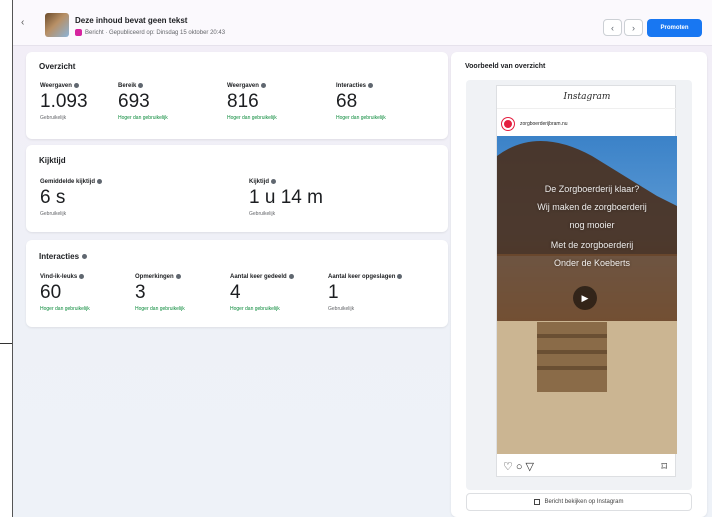 This screenshot has height=517, width=714. I want to click on metric-label: Kijktijd, so click(286, 182).